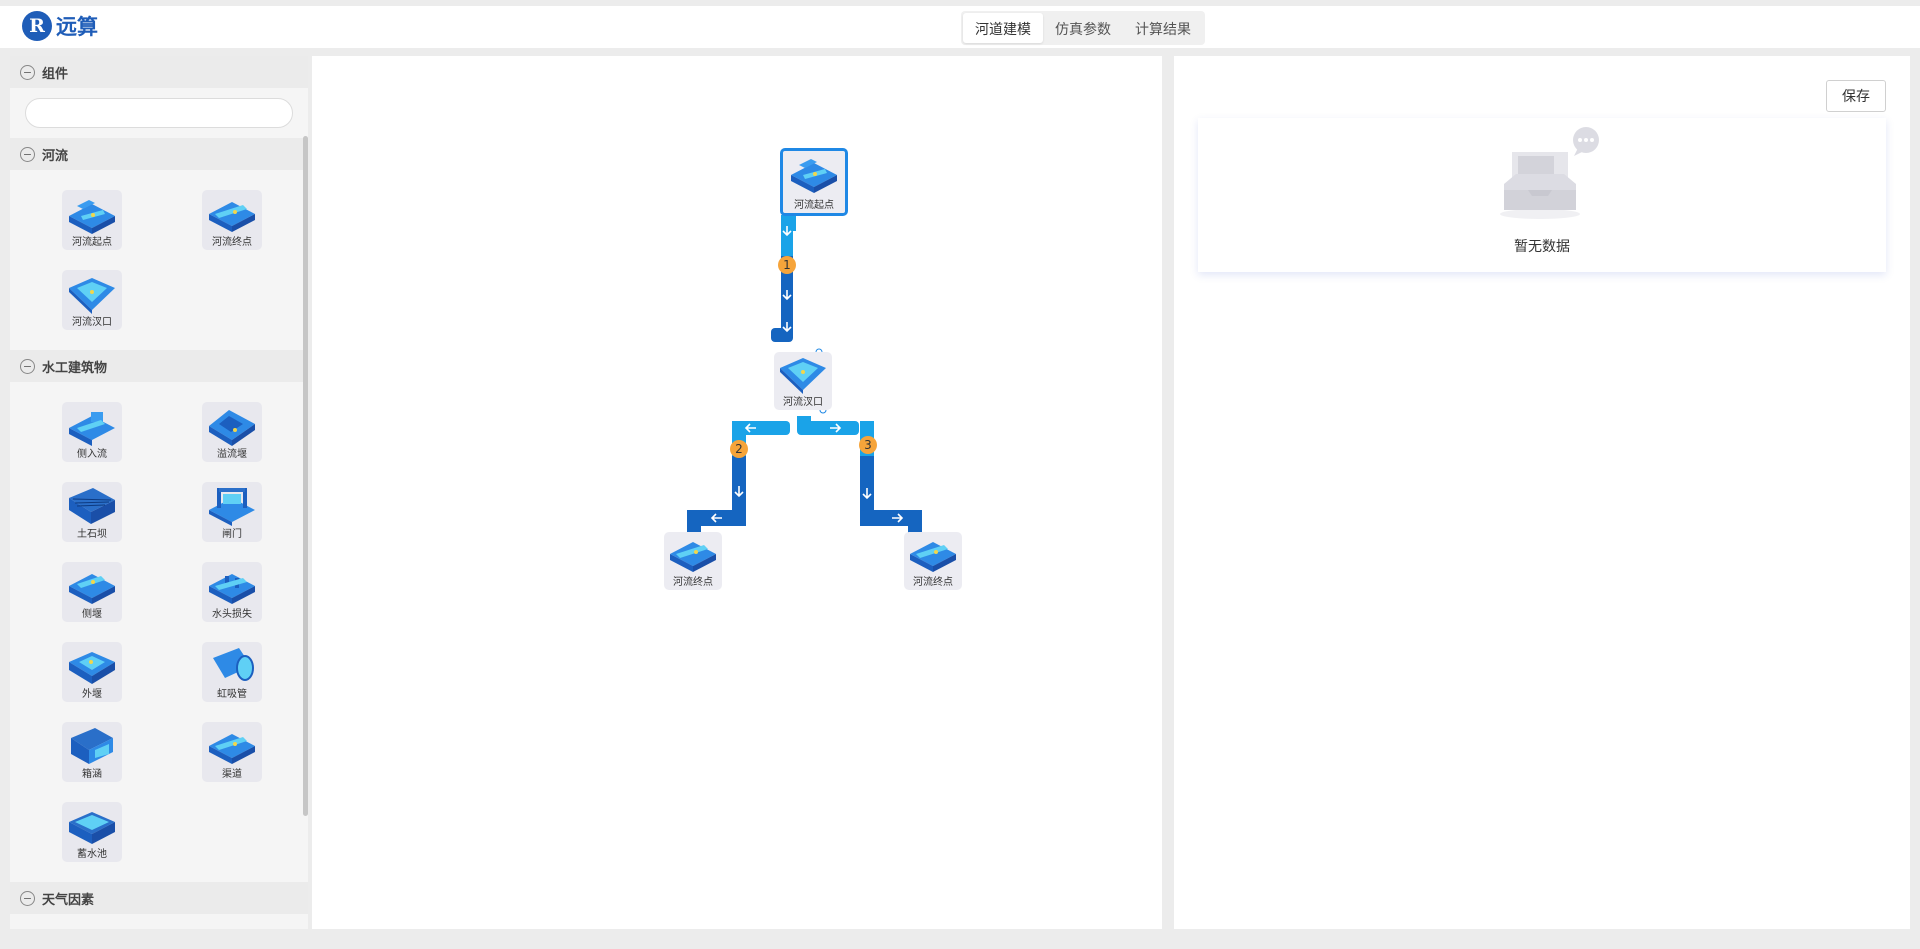  I want to click on tab-results: 计算结果, so click(1163, 28).